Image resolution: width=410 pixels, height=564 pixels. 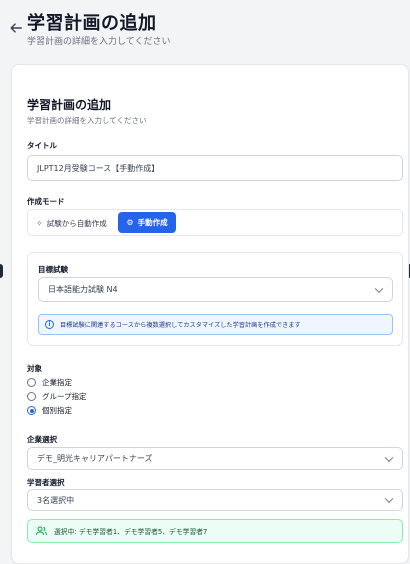 I want to click on arrow-left-icon, so click(x=16, y=28).